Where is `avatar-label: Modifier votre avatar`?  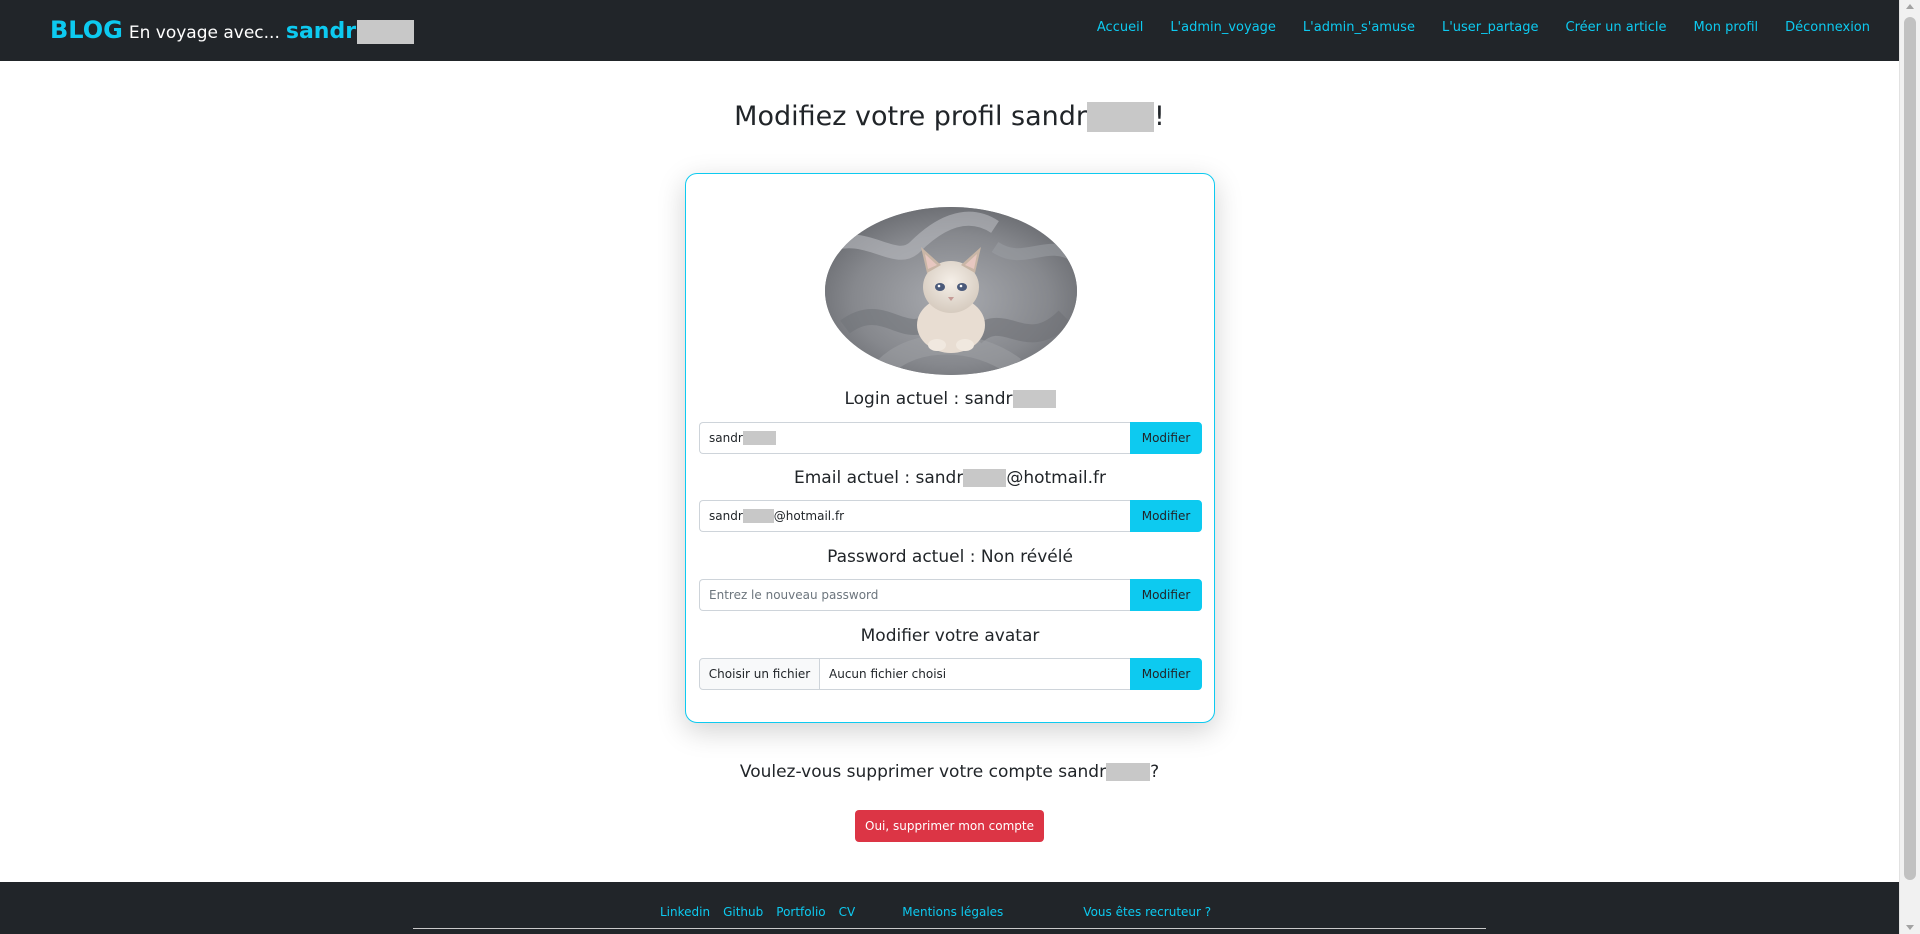
avatar-label: Modifier votre avatar is located at coordinates (950, 636).